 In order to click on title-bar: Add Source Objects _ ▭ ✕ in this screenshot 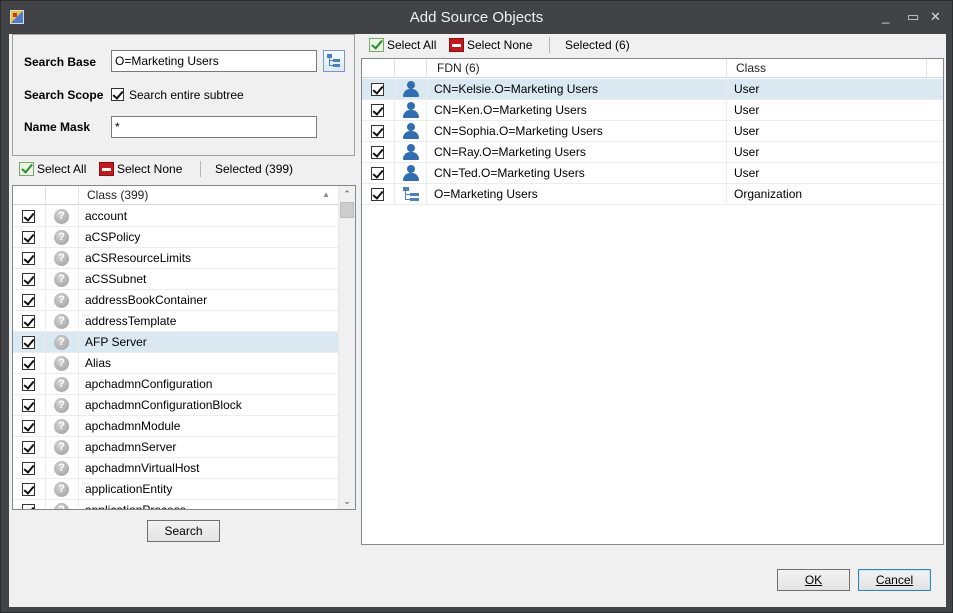, I will do `click(476, 17)`.